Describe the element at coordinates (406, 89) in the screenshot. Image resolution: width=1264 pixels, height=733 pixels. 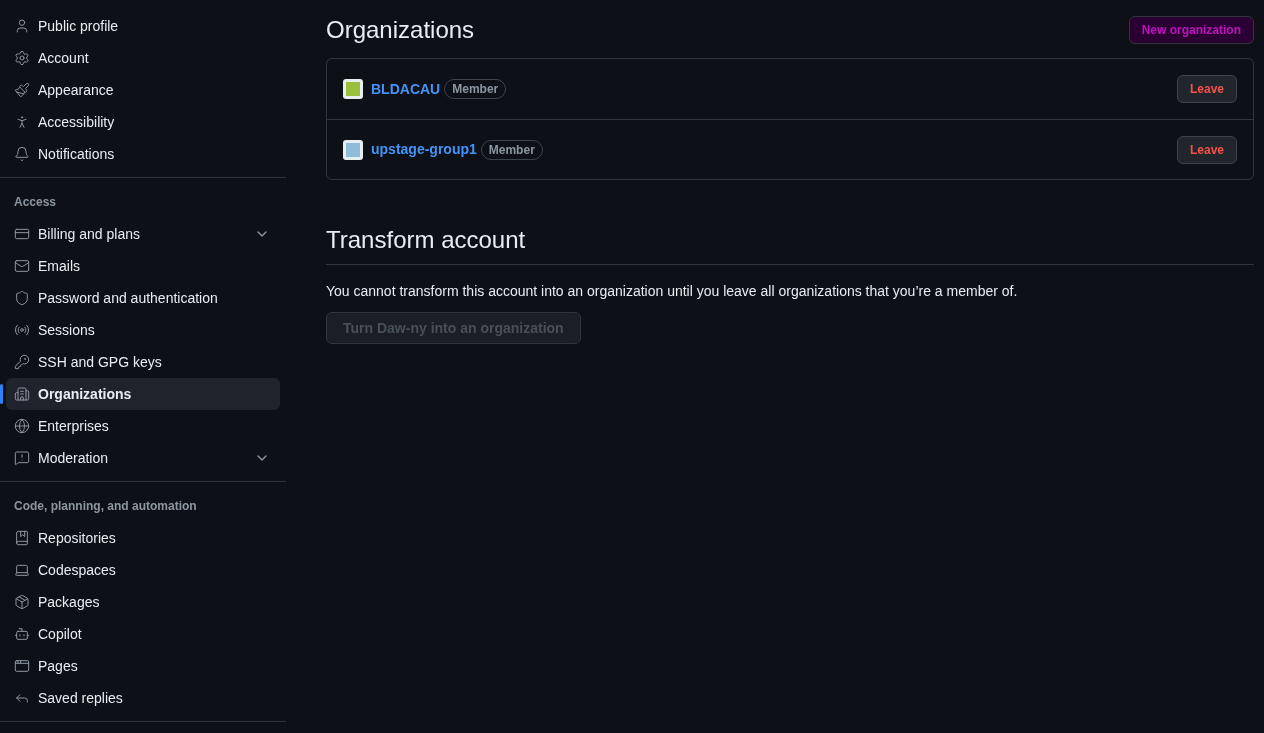
I see `organization-link: BLDACAU` at that location.